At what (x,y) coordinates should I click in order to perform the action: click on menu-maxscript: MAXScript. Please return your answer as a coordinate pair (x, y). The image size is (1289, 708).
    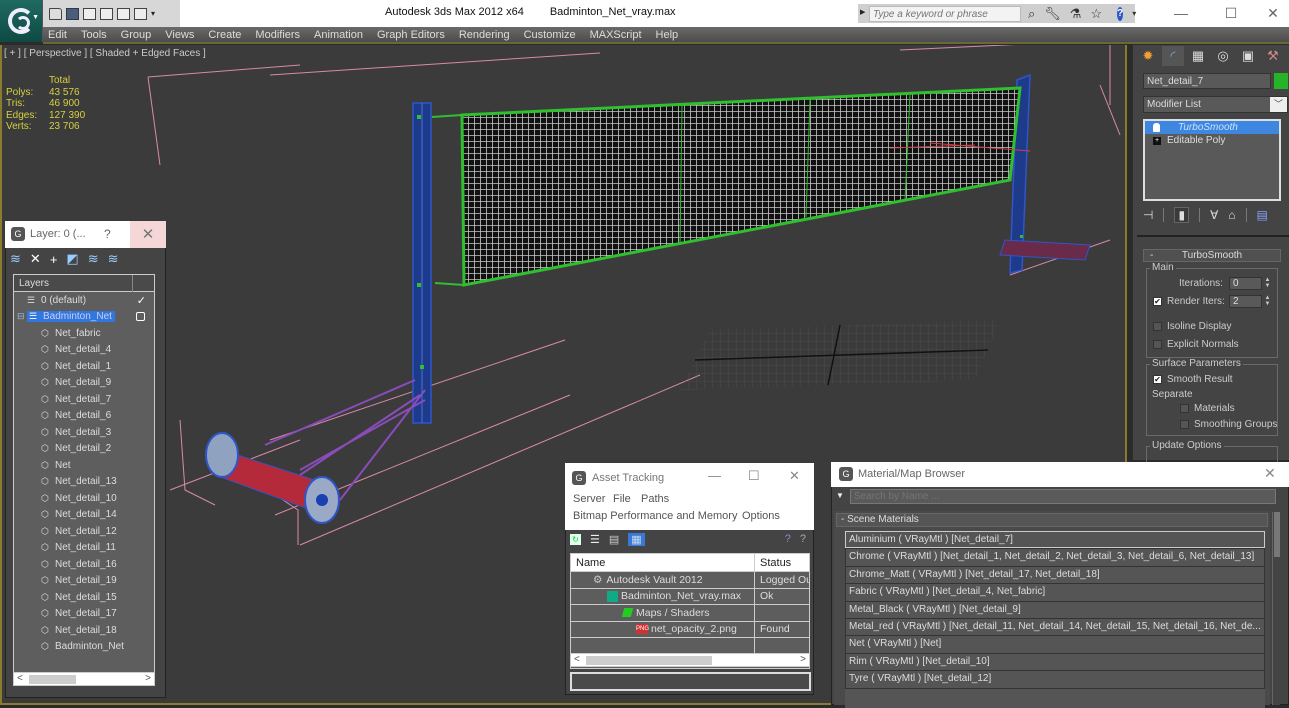
    Looking at the image, I should click on (616, 35).